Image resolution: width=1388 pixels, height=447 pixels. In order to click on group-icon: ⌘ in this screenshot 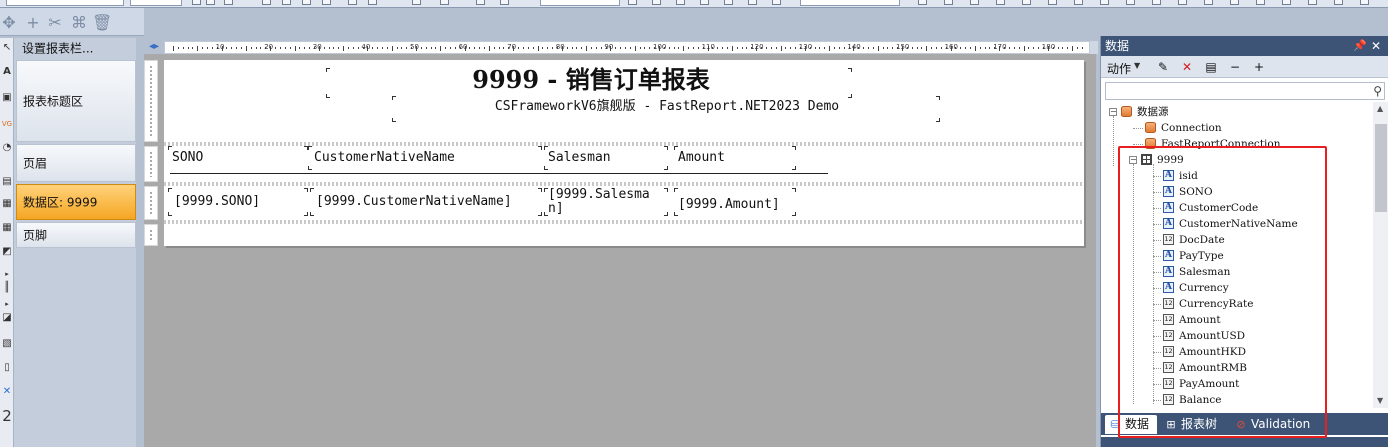, I will do `click(79, 23)`.